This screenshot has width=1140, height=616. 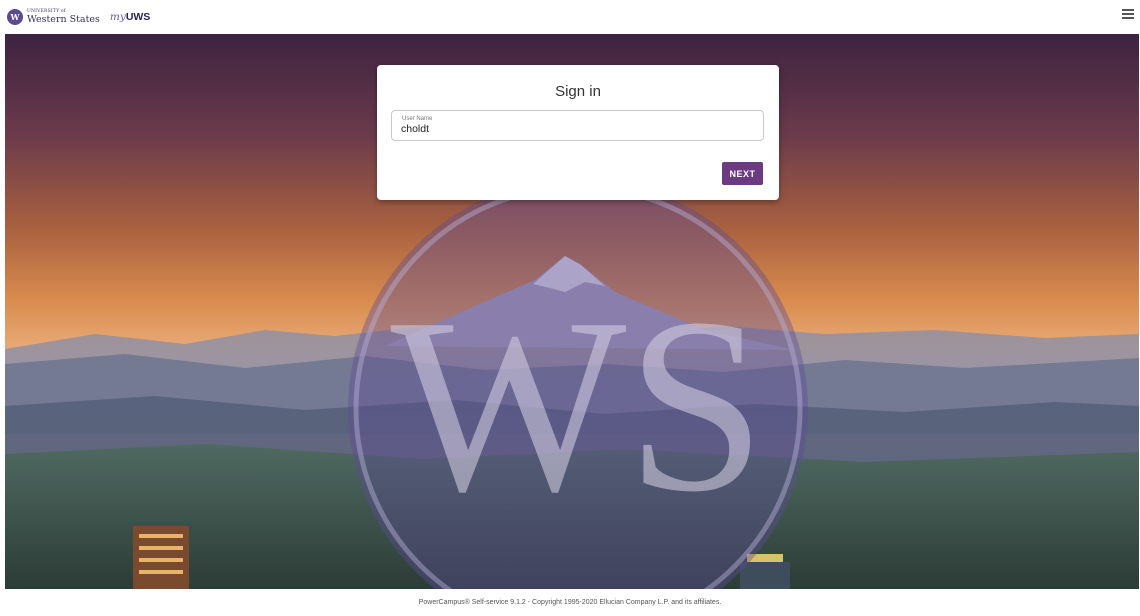 I want to click on university-logo: W UNIVERSITY of Western States myUWS, so click(x=78, y=17).